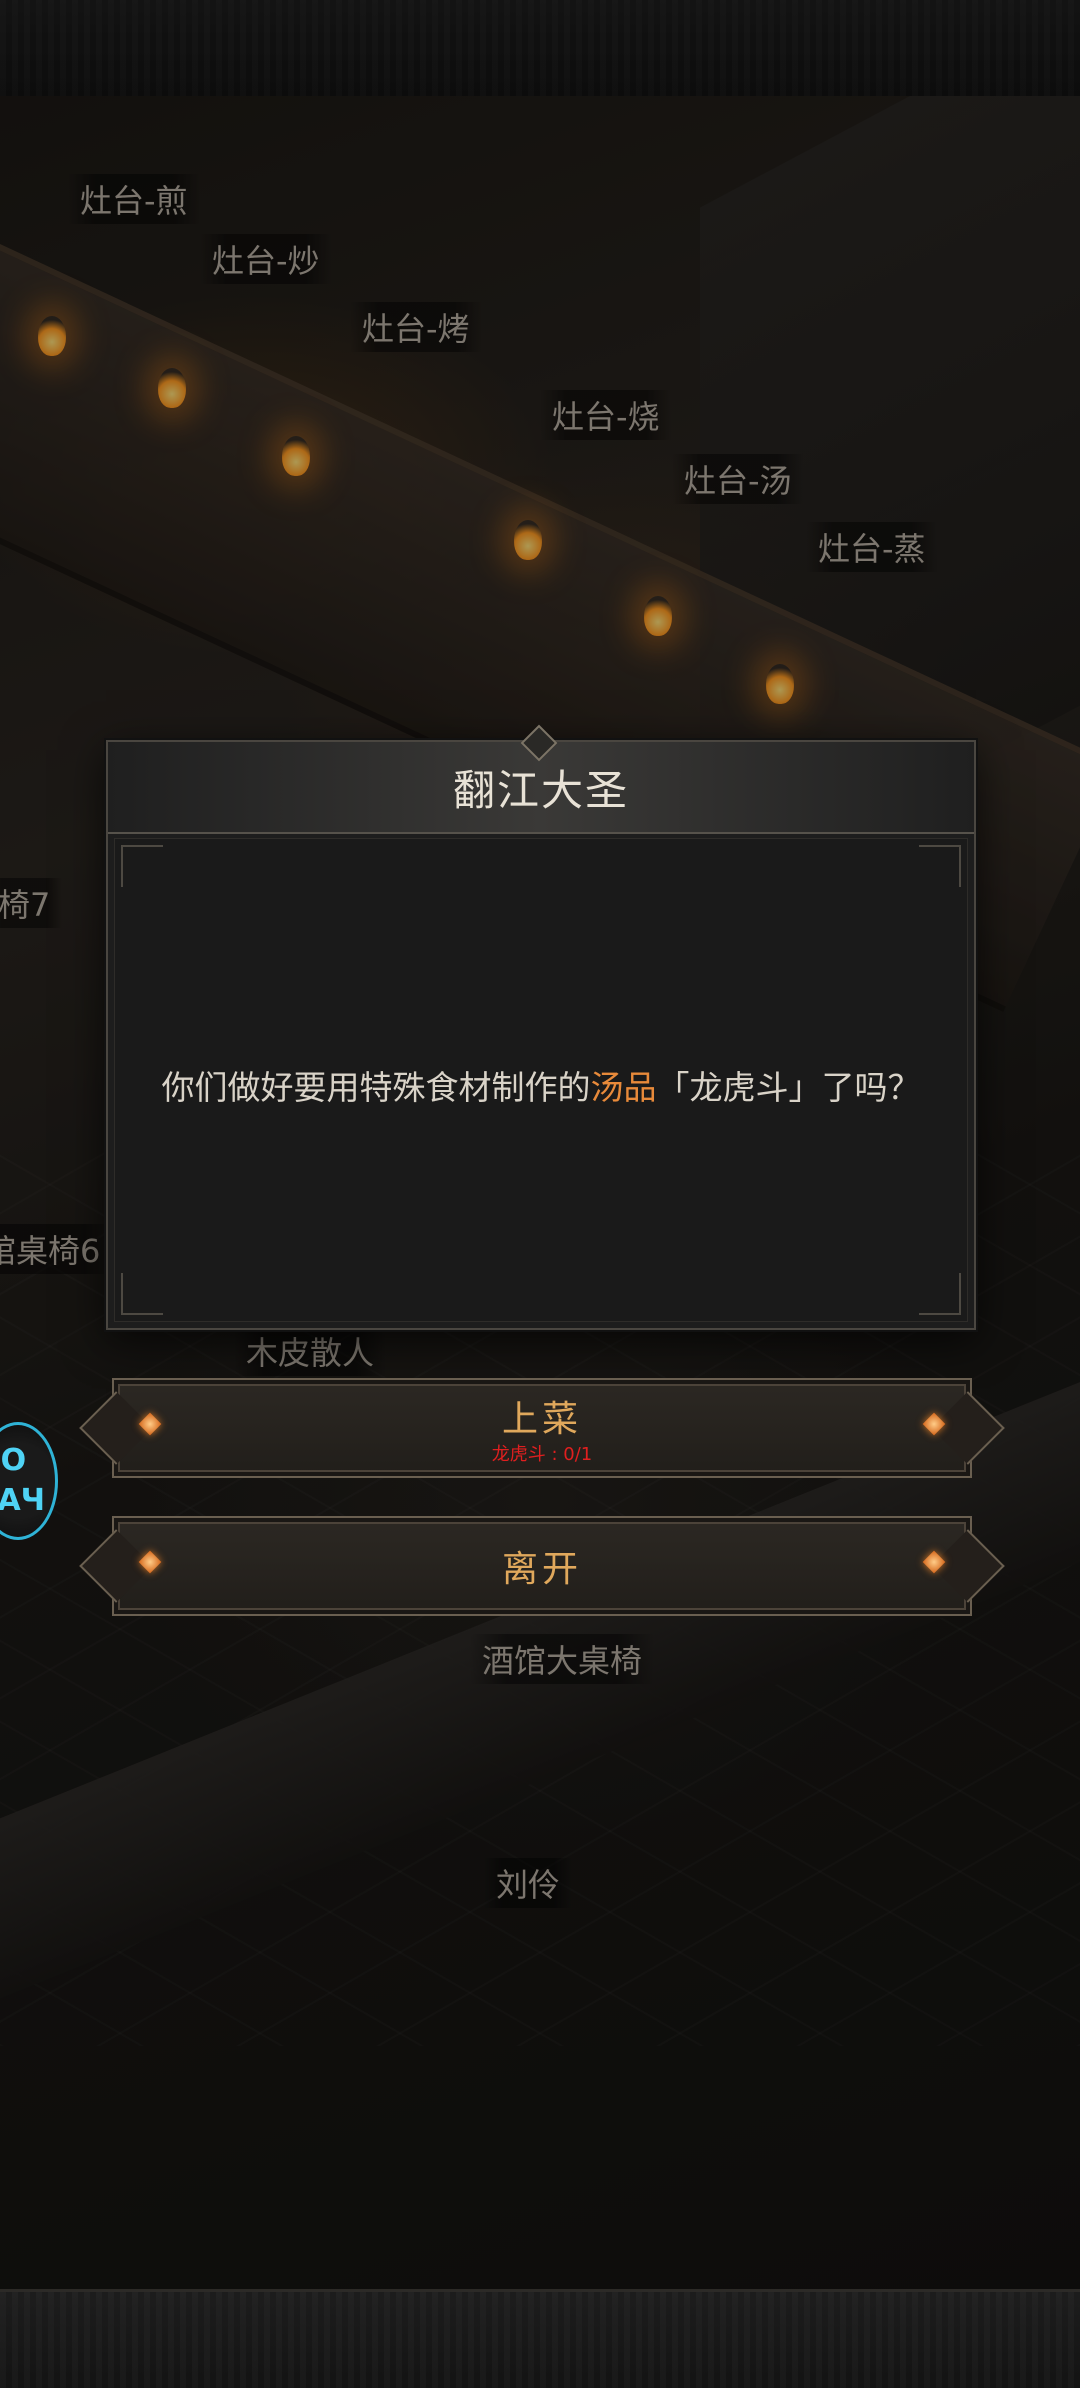 The width and height of the screenshot is (1080, 2388). I want to click on dialog-message-highlight: 汤品, so click(623, 1087).